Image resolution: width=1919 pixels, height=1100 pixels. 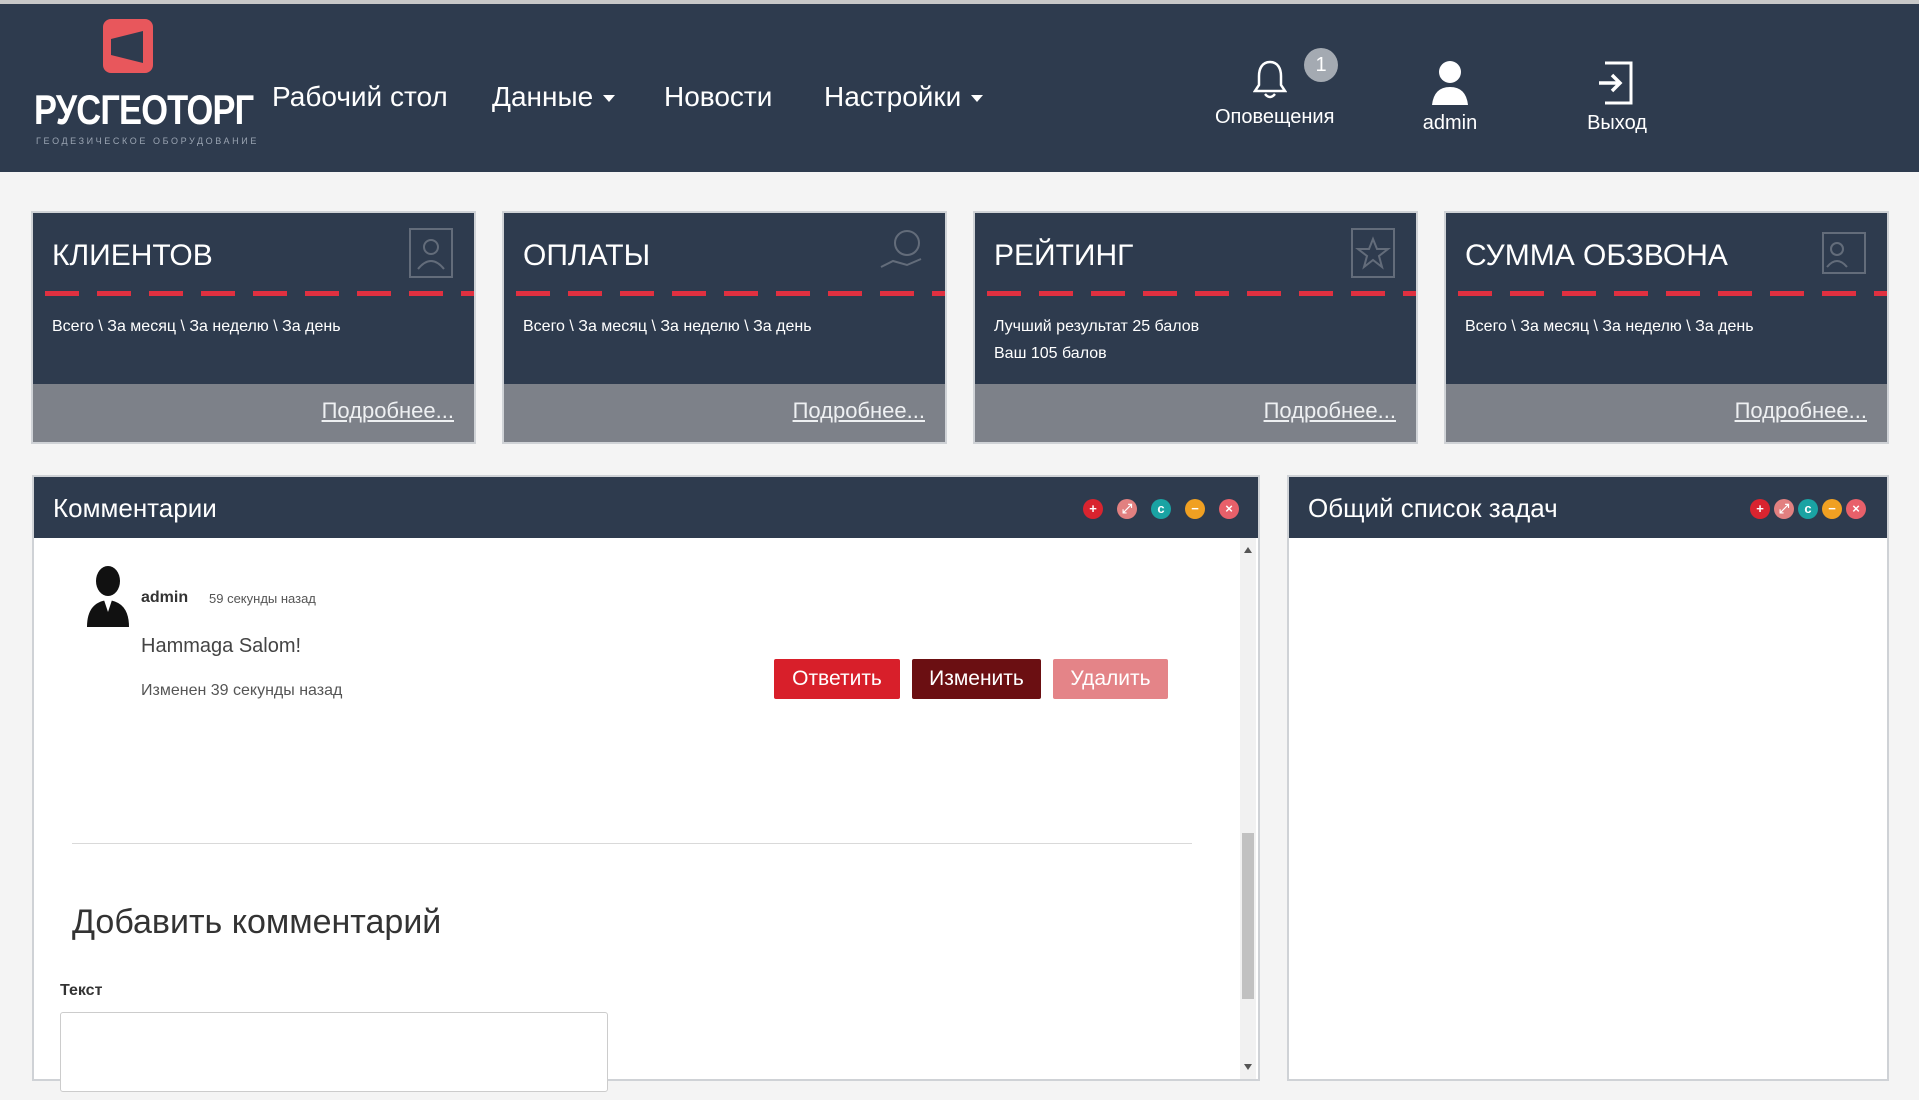 What do you see at coordinates (837, 679) in the screenshot?
I see `reply-button: Ответить` at bounding box center [837, 679].